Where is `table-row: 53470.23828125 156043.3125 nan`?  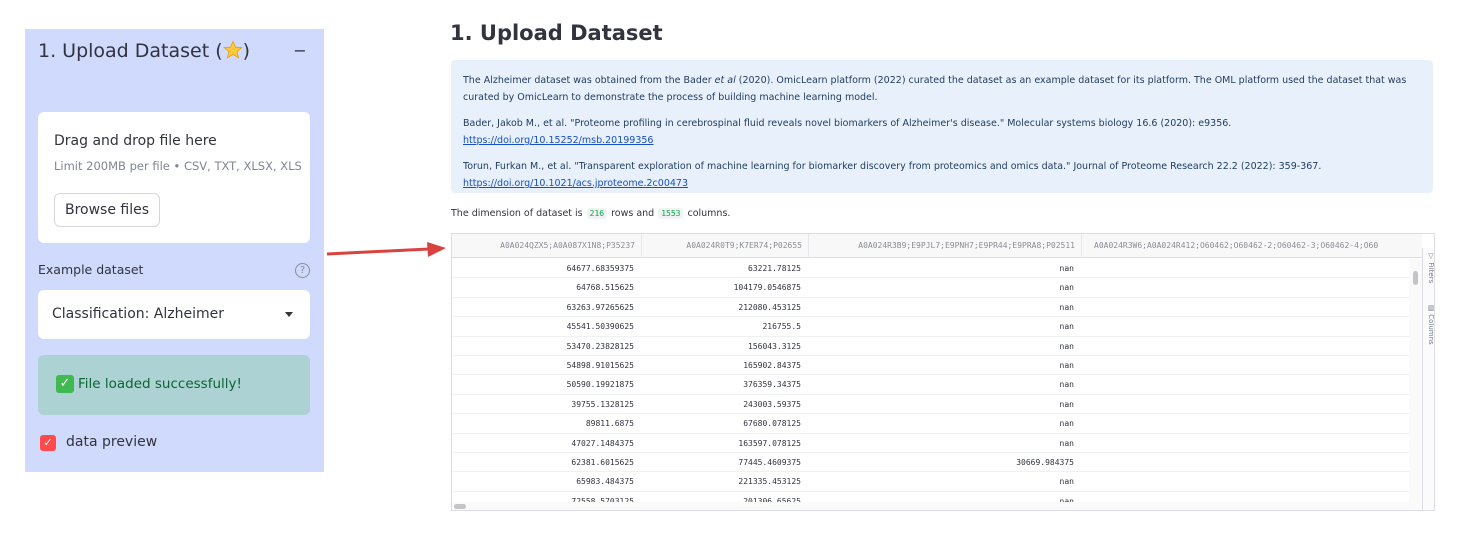
table-row: 53470.23828125 156043.3125 nan is located at coordinates (930, 346).